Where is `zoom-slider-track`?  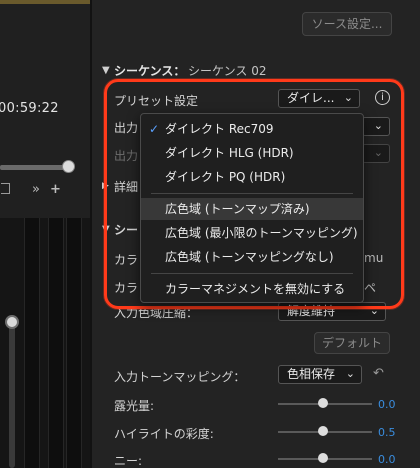 zoom-slider-track is located at coordinates (35, 167).